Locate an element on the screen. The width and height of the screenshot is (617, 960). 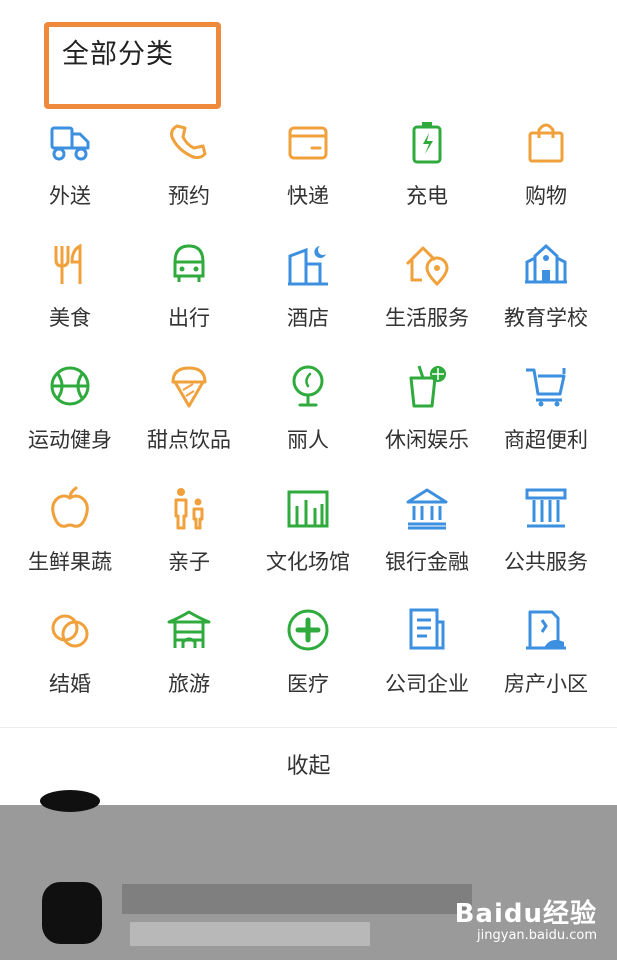
public-building-icon is located at coordinates (546, 508).